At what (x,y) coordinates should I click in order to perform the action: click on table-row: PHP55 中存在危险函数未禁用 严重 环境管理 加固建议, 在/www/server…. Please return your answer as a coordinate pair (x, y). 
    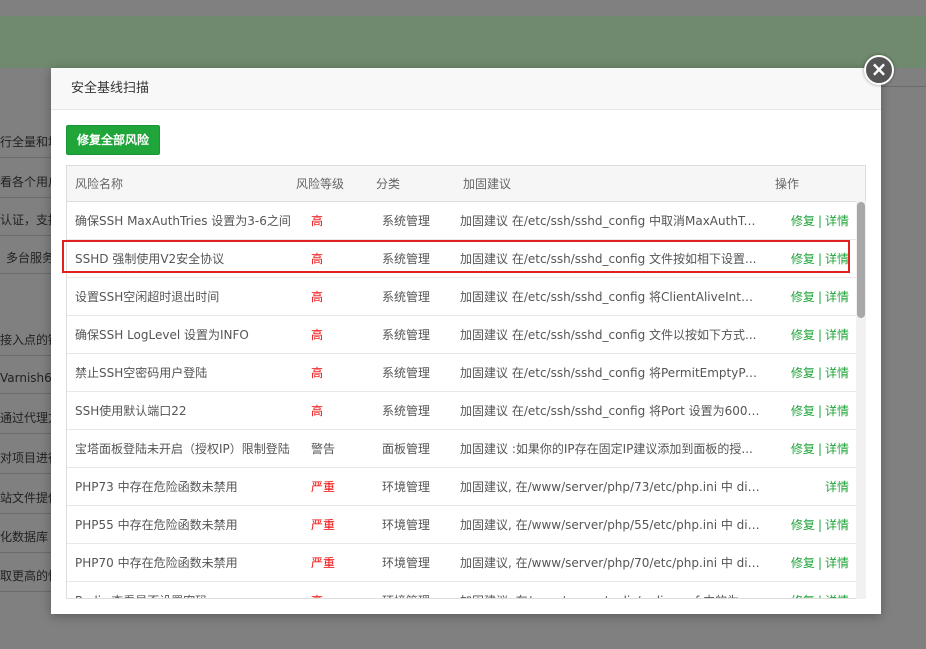
    Looking at the image, I should click on (462, 525).